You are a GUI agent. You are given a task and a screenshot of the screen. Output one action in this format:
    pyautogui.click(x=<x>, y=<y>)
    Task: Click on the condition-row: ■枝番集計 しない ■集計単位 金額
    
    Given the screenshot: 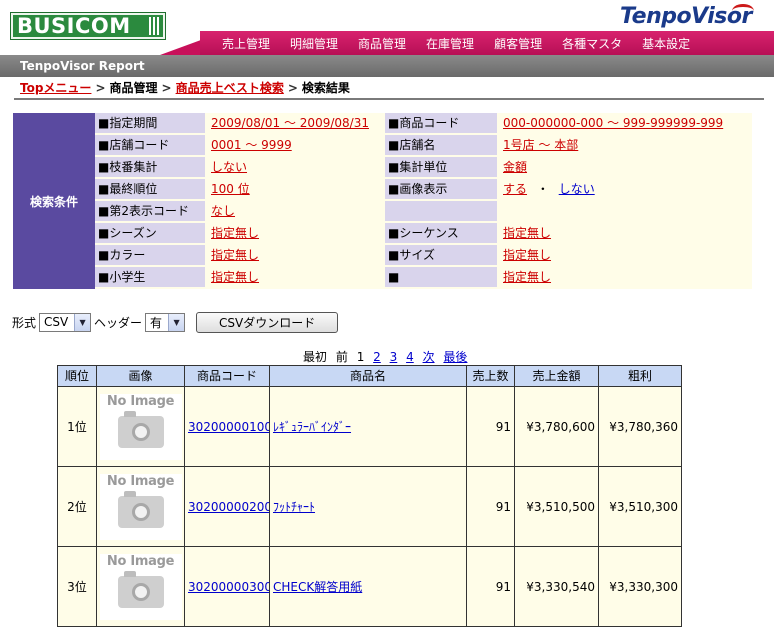 What is the action you would take?
    pyautogui.click(x=423, y=168)
    